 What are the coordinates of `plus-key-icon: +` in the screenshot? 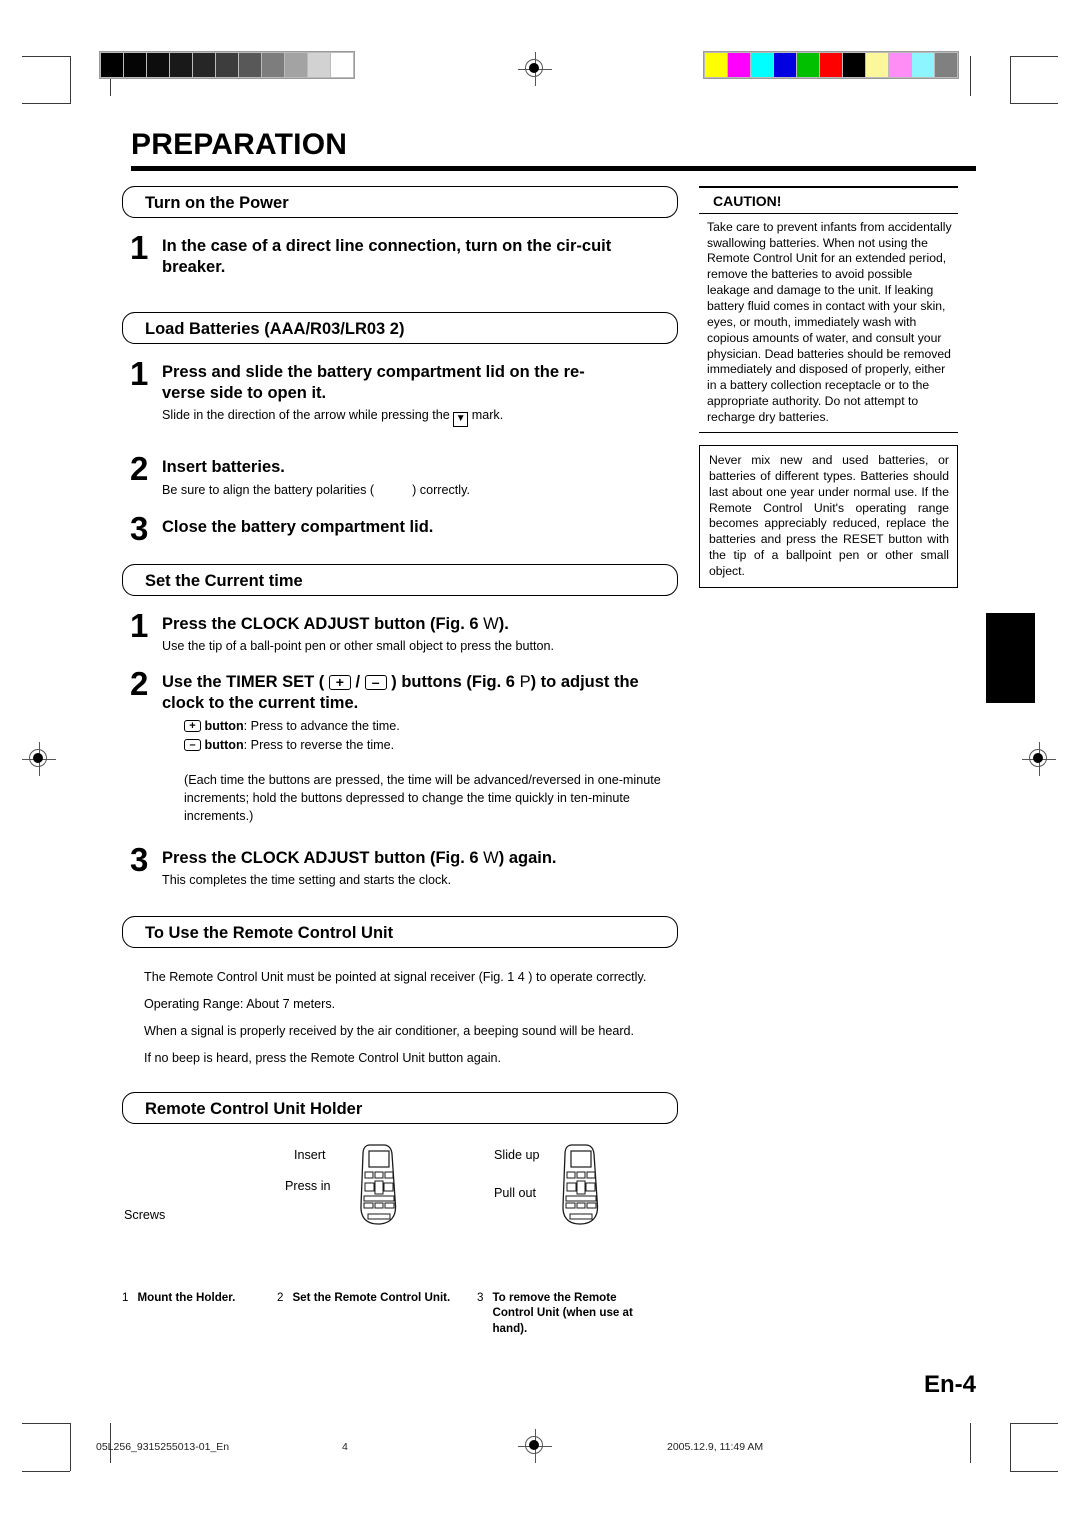 It's located at (192, 725).